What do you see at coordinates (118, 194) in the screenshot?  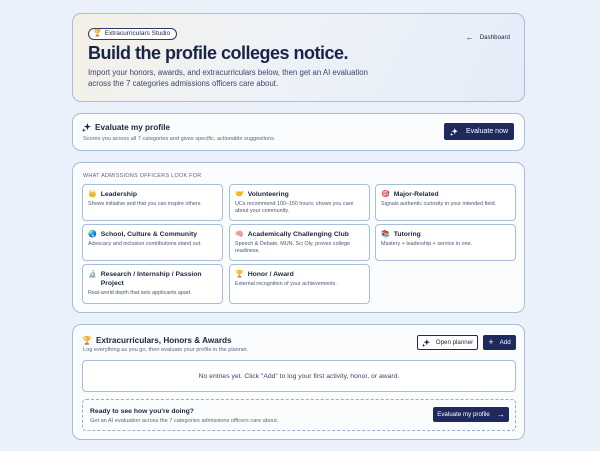 I see `category-title: Leadership` at bounding box center [118, 194].